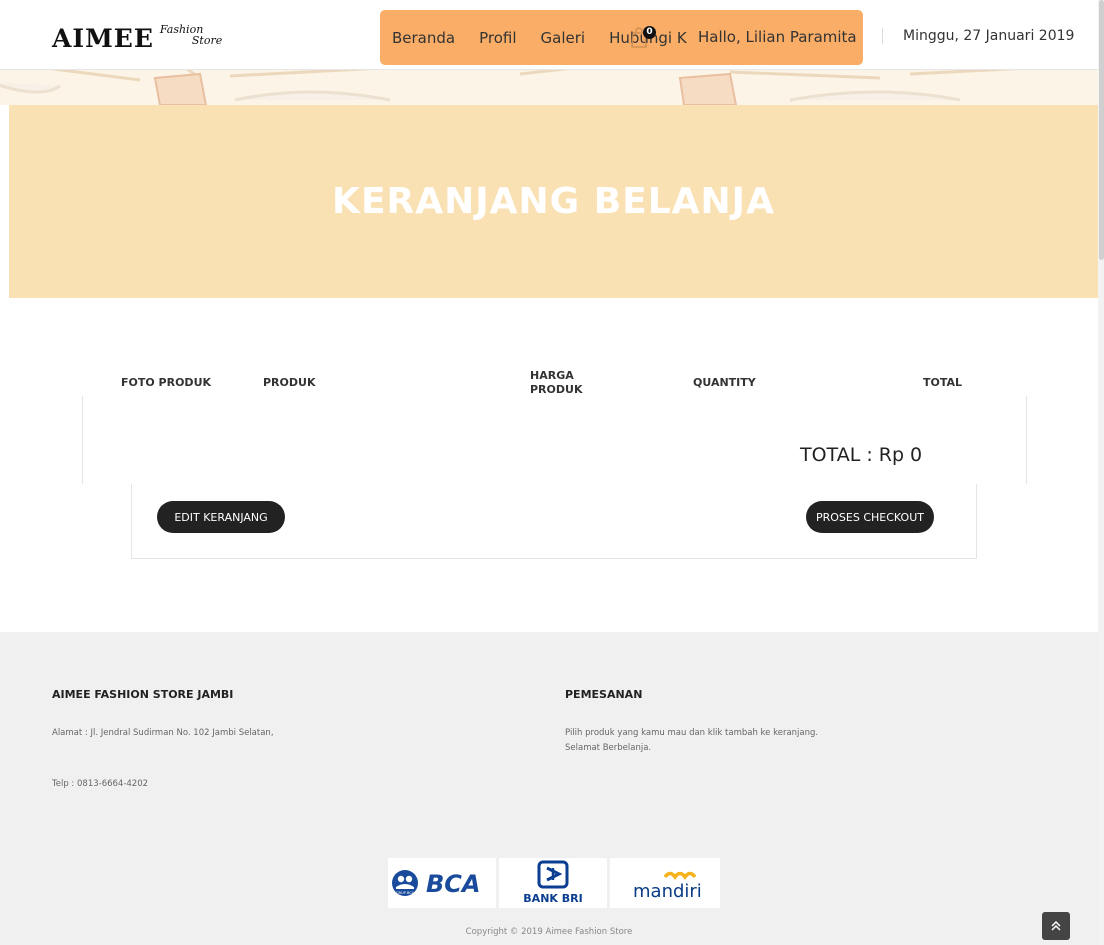  What do you see at coordinates (556, 389) in the screenshot?
I see `col-harga-line2: PRODUK` at bounding box center [556, 389].